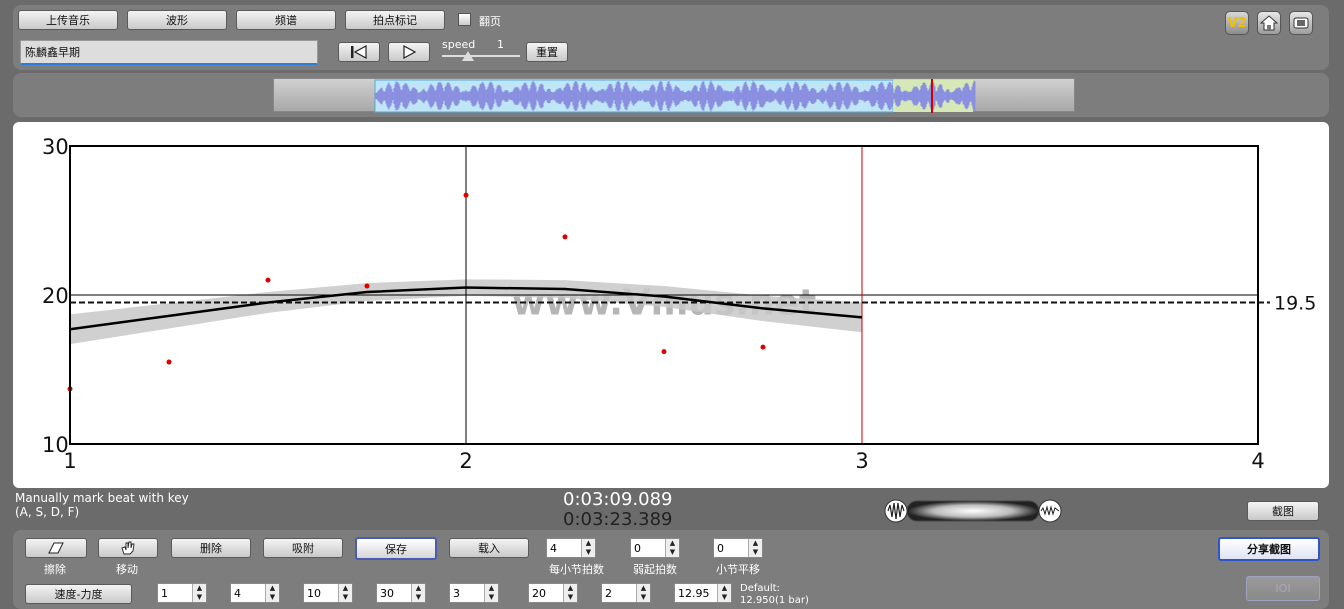  Describe the element at coordinates (618, 499) in the screenshot. I see `current-time: 0:03:09.089` at that location.